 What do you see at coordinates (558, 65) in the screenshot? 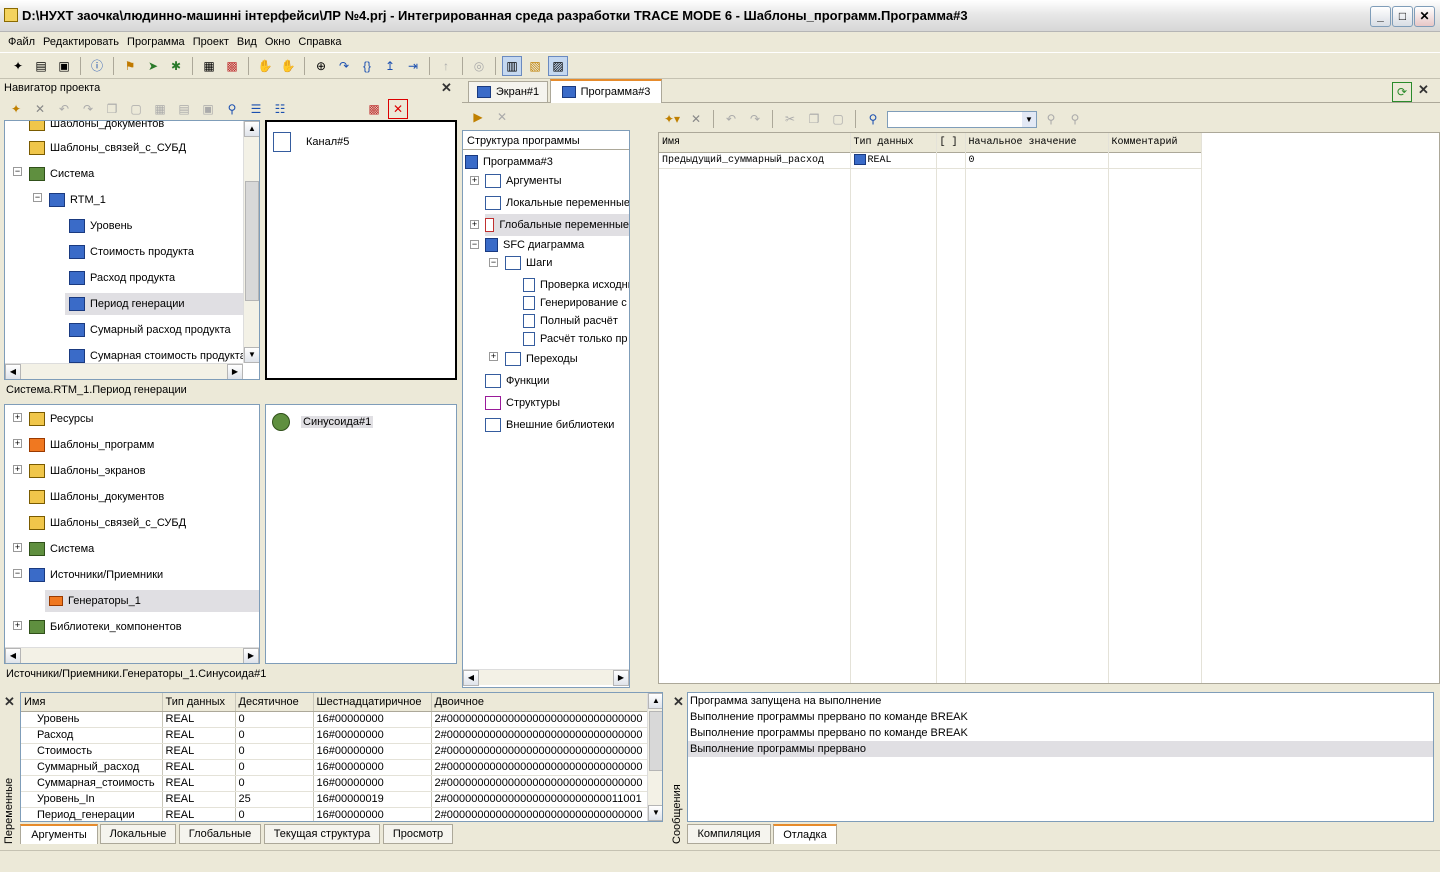
I see `layout-3-icon: ▨` at bounding box center [558, 65].